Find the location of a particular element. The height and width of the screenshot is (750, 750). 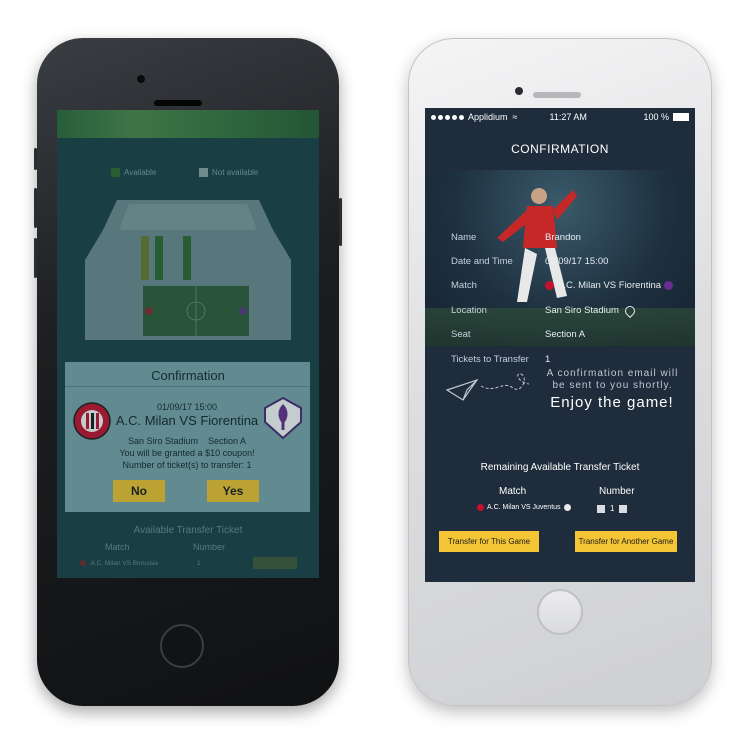

enjoy-message: Enjoy the game! is located at coordinates (612, 402).